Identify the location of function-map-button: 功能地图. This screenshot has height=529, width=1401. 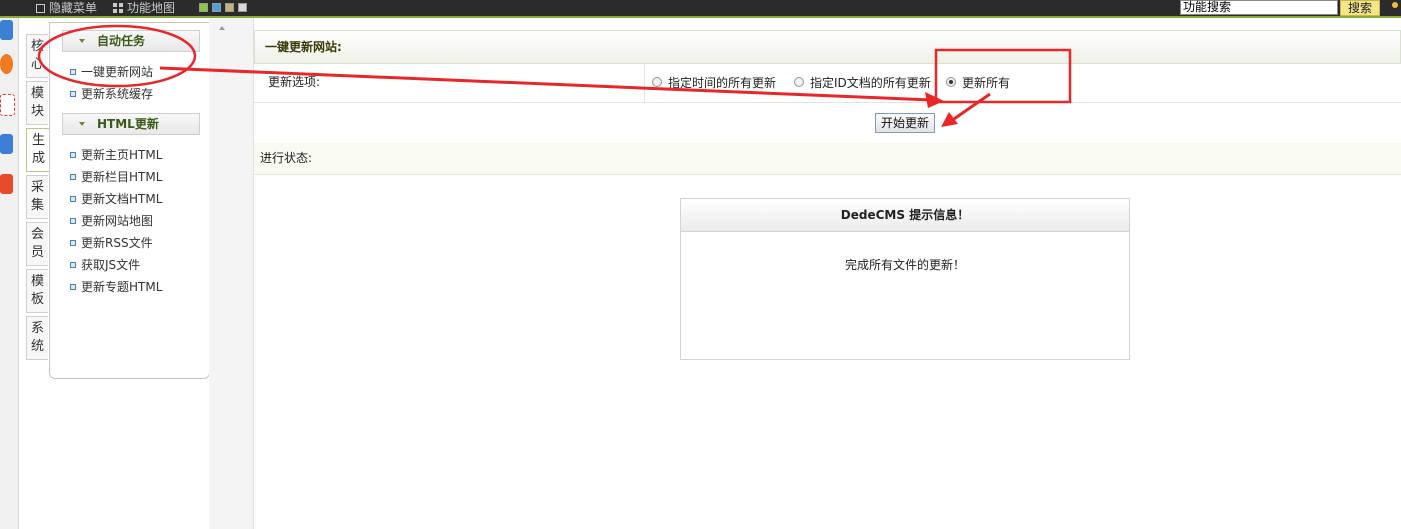
(144, 8).